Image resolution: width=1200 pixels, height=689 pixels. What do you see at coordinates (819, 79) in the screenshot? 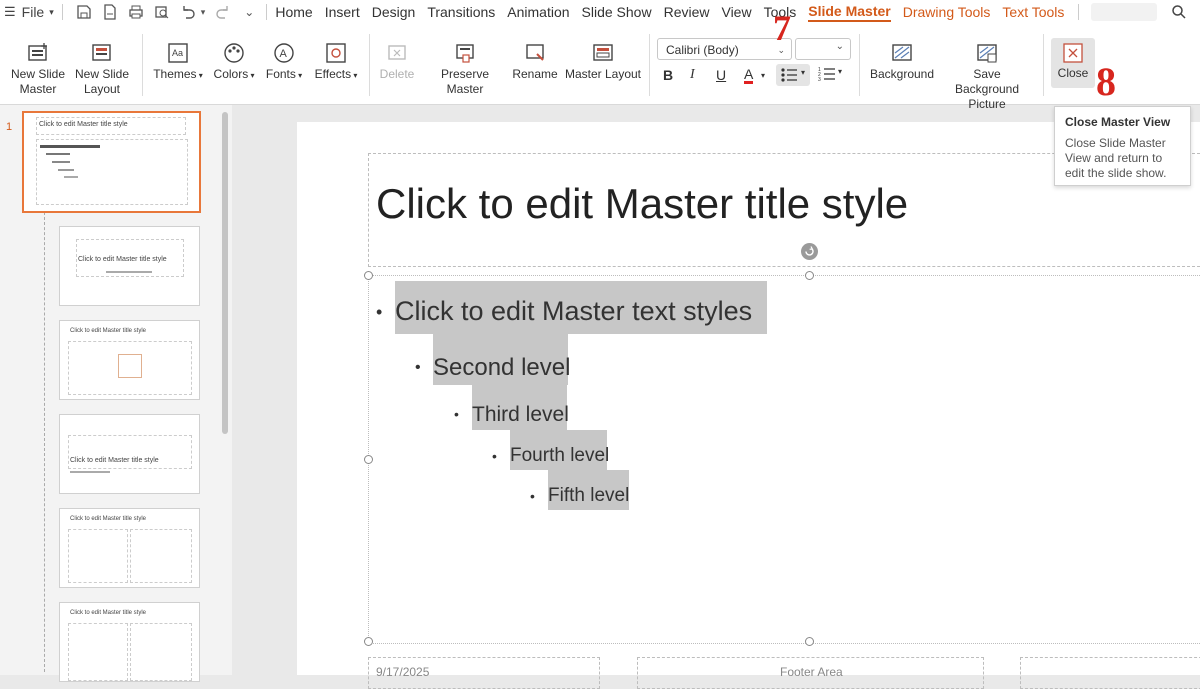
I see `svg-text: 3` at bounding box center [819, 79].